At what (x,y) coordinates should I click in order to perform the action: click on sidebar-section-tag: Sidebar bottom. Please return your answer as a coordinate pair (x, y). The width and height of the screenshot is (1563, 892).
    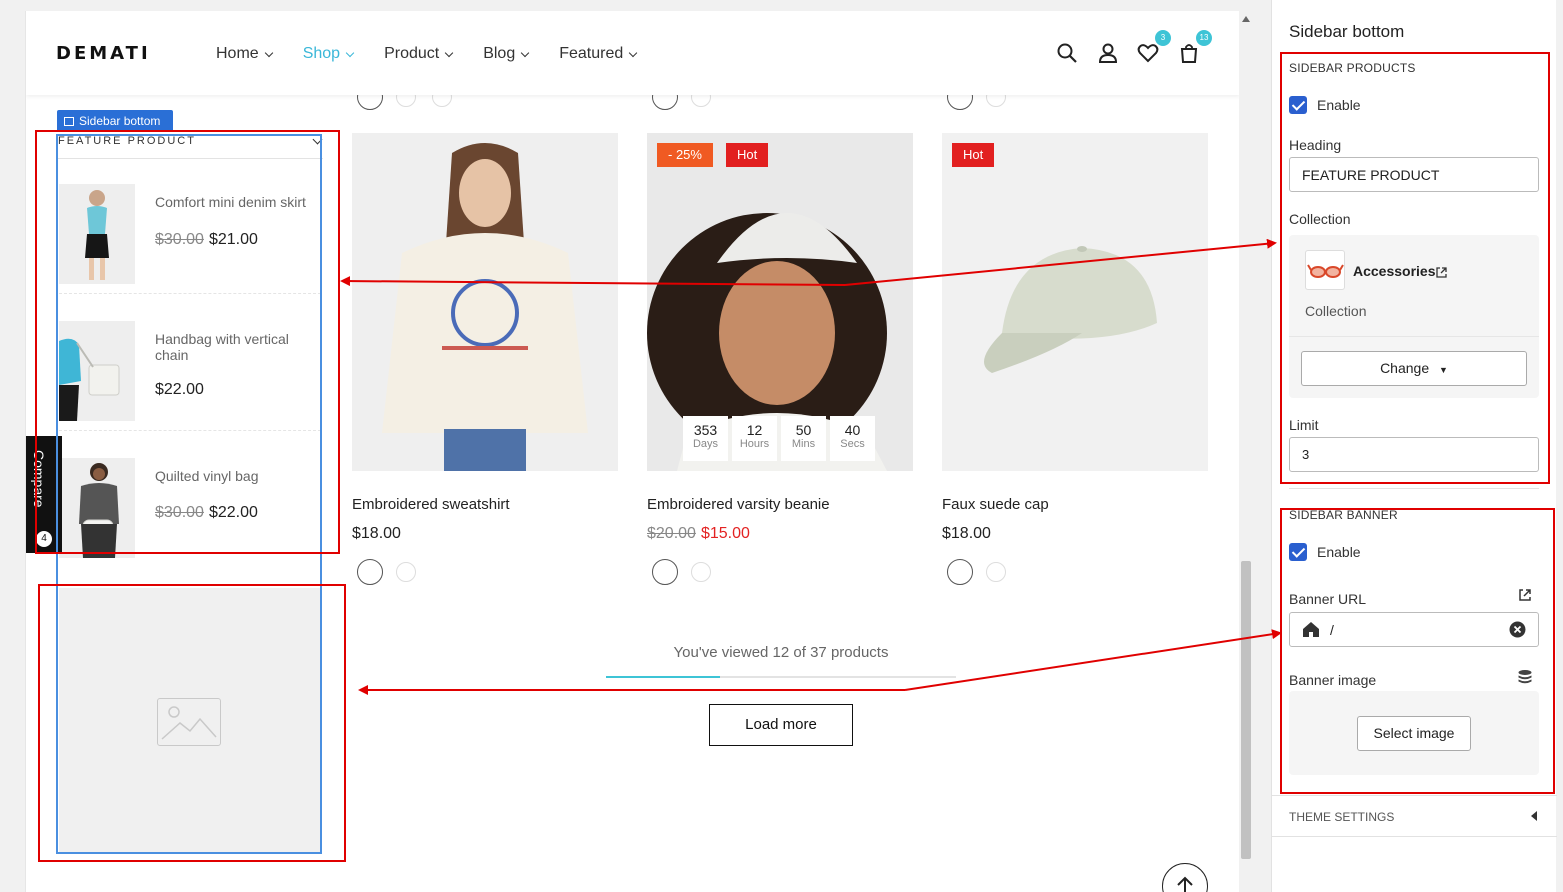
    Looking at the image, I should click on (115, 121).